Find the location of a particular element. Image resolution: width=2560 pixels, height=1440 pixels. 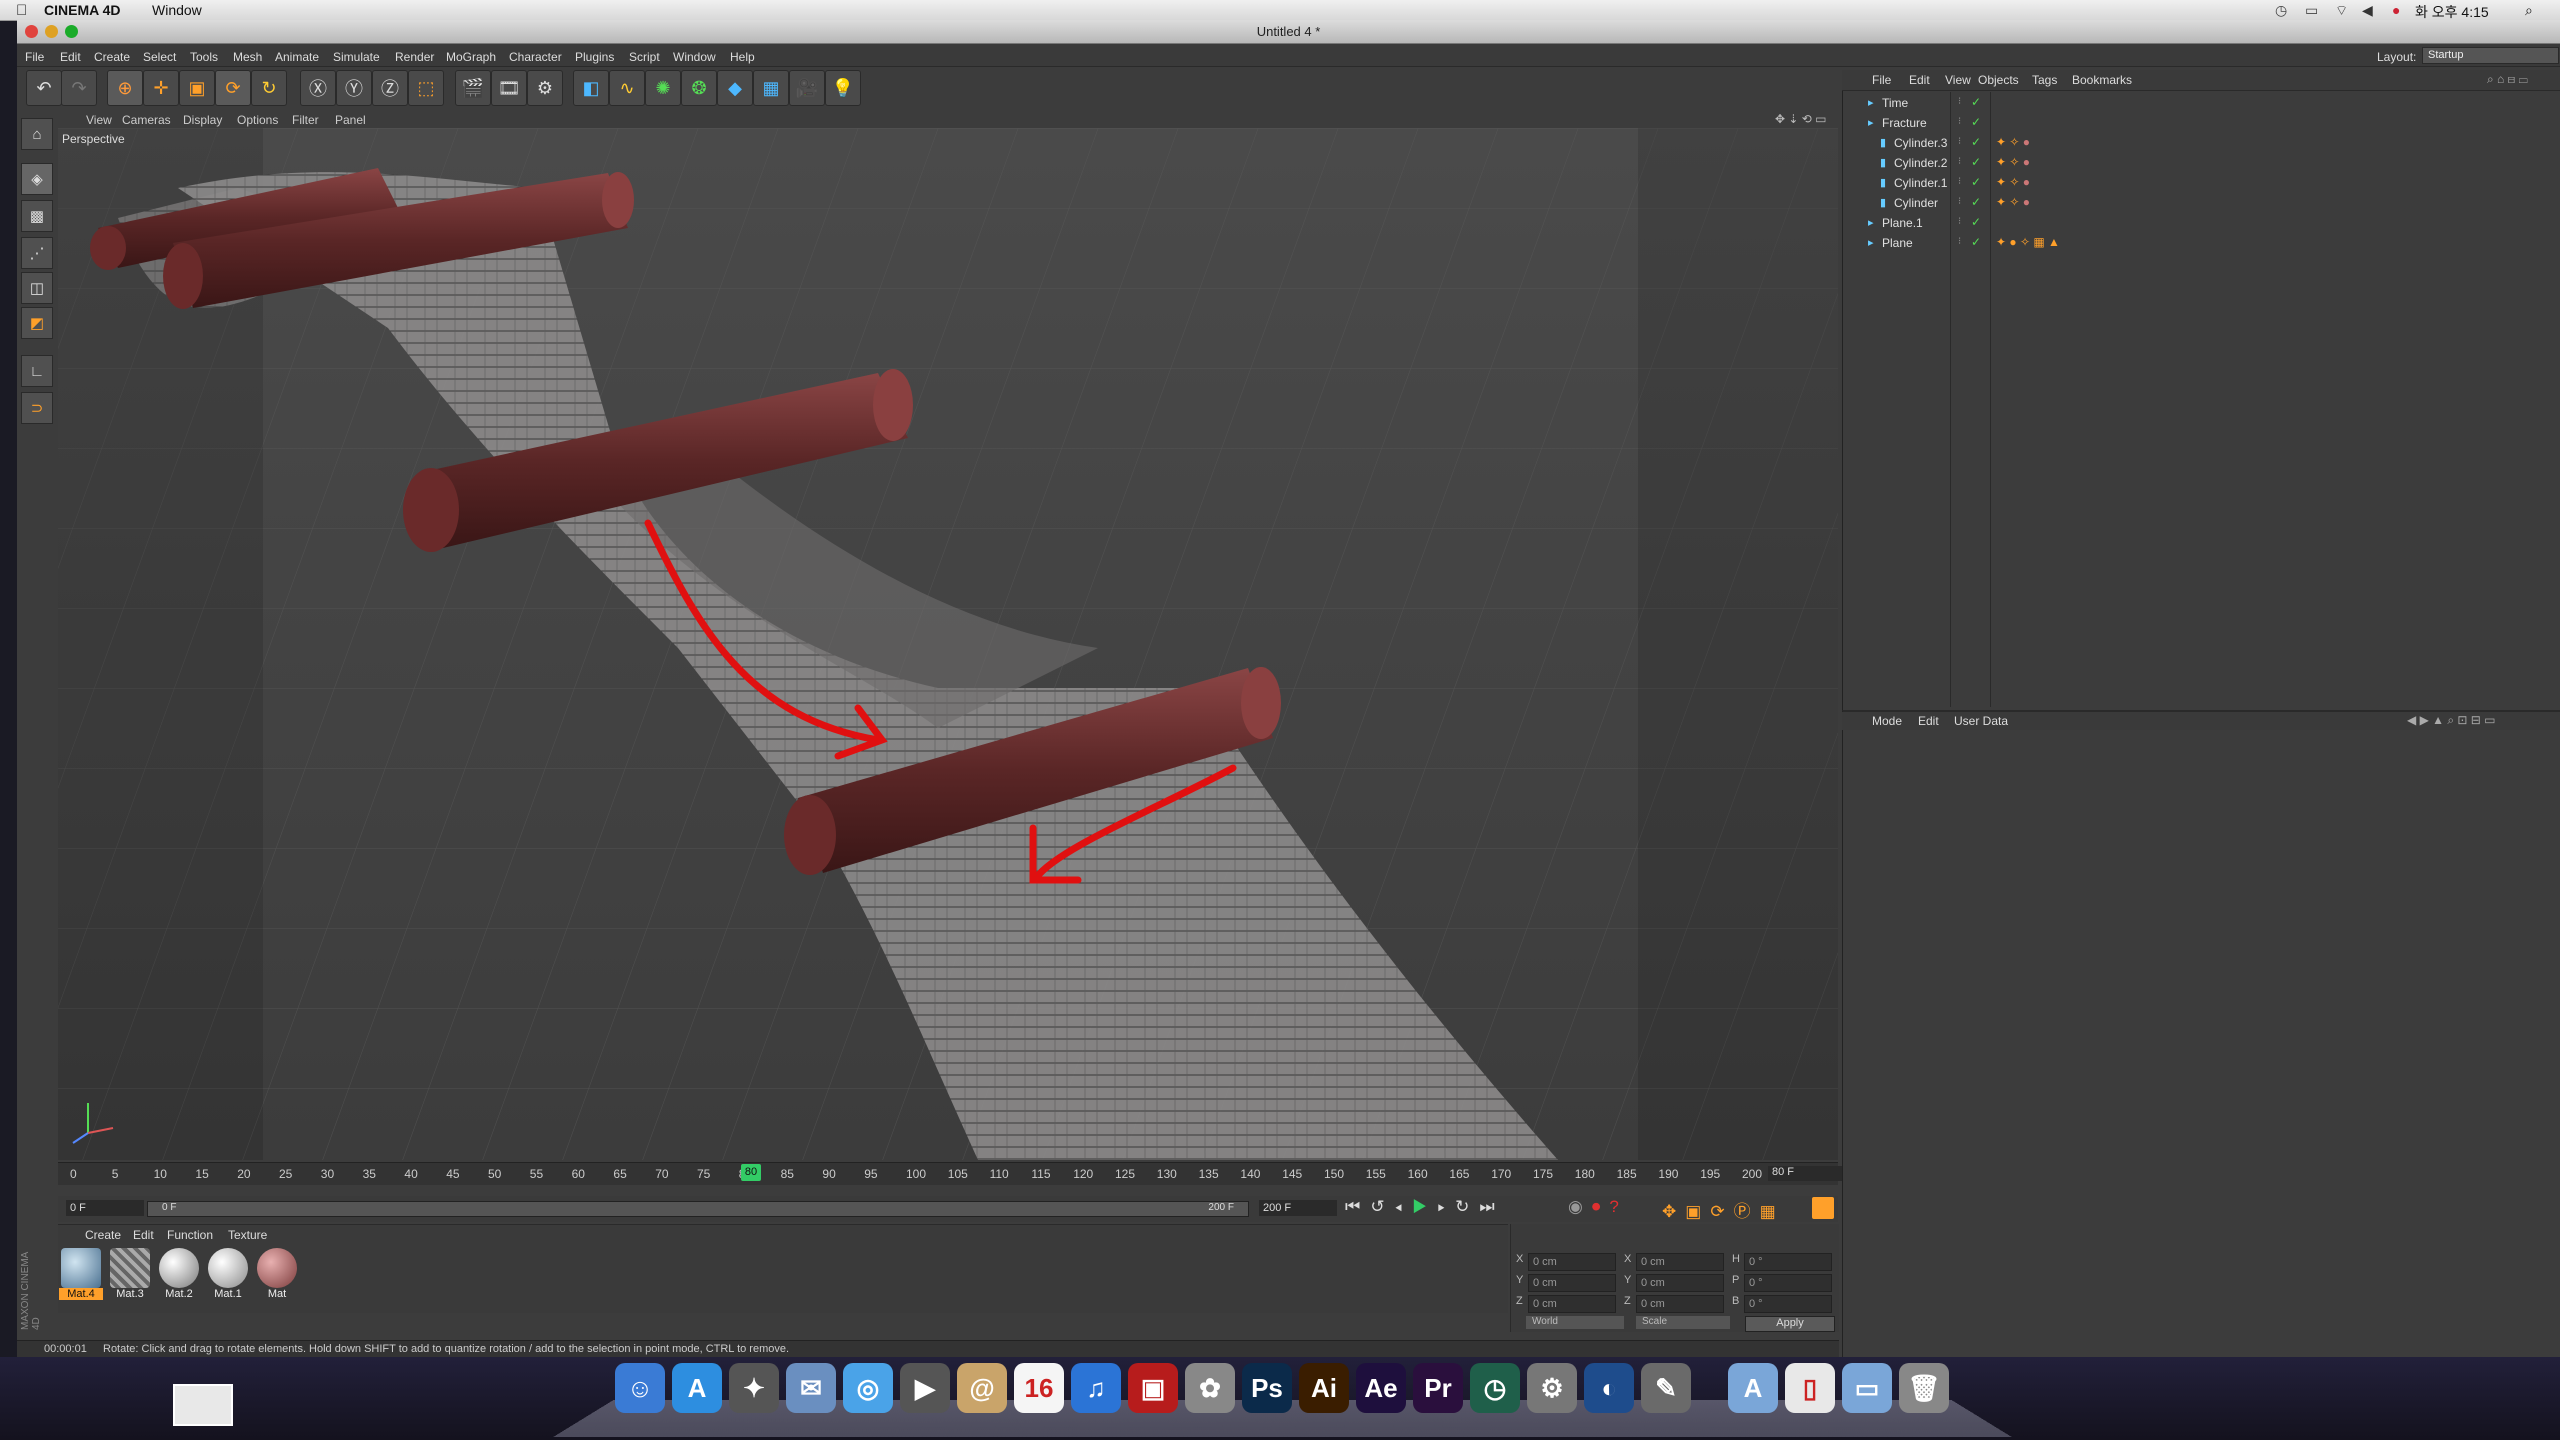

render-settings-icon: ⚙ is located at coordinates (545, 88).